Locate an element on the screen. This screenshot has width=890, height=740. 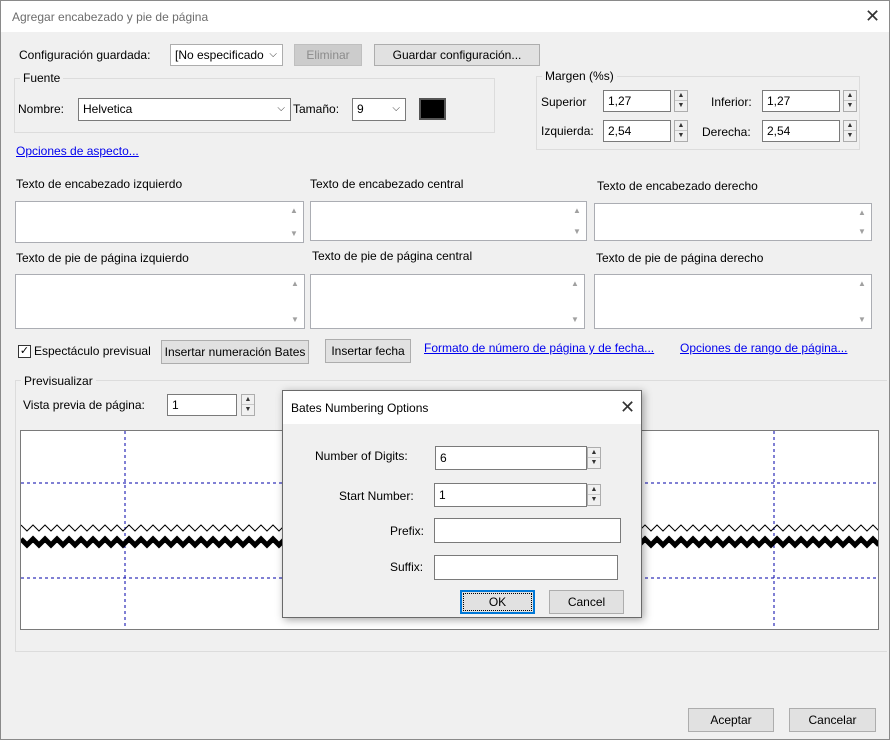
footer-center-textarea: ▲ ▼ is located at coordinates (447, 301).